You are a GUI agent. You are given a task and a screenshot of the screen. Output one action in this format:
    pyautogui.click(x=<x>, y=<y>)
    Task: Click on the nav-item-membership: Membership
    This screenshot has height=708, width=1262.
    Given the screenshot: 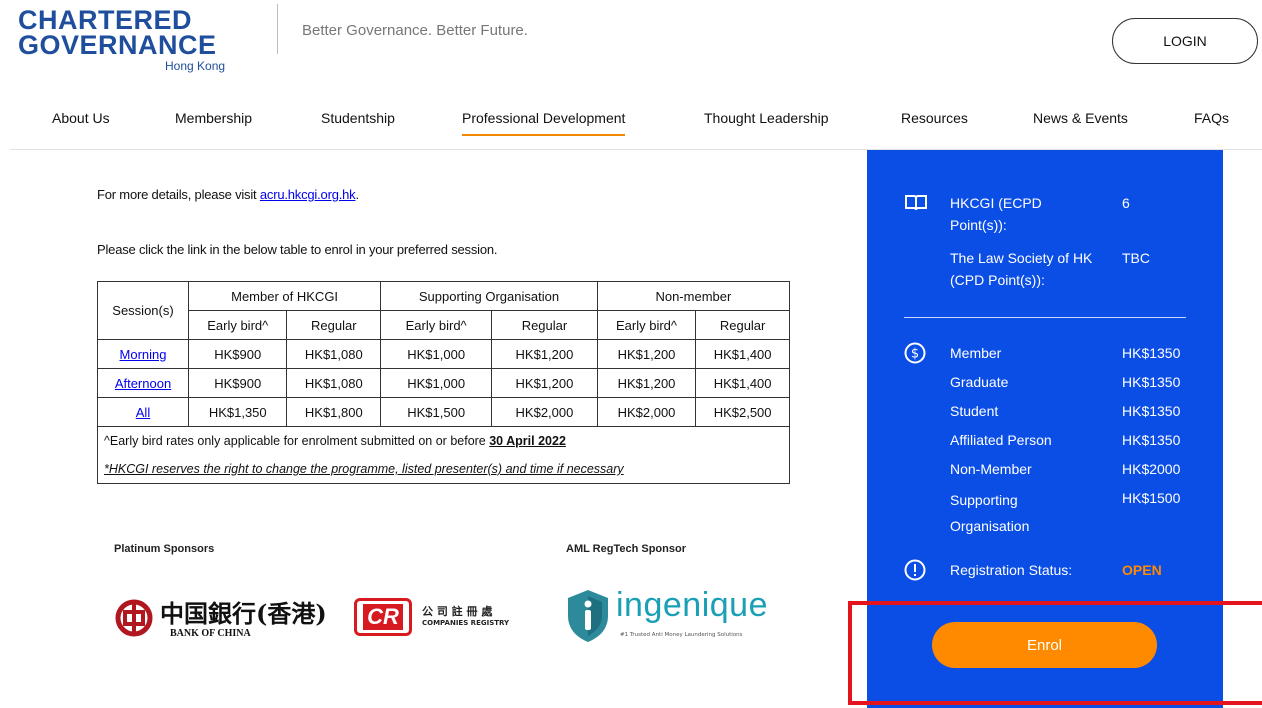 What is the action you would take?
    pyautogui.click(x=213, y=118)
    